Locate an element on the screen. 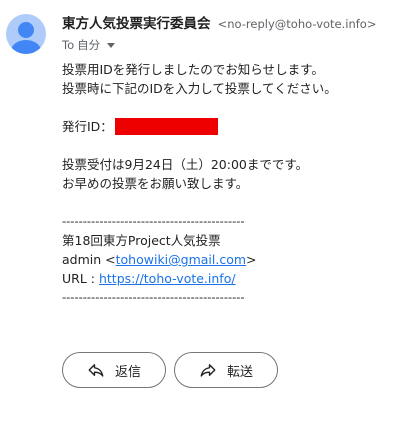  recipients-toggle: To 自分 is located at coordinates (89, 45).